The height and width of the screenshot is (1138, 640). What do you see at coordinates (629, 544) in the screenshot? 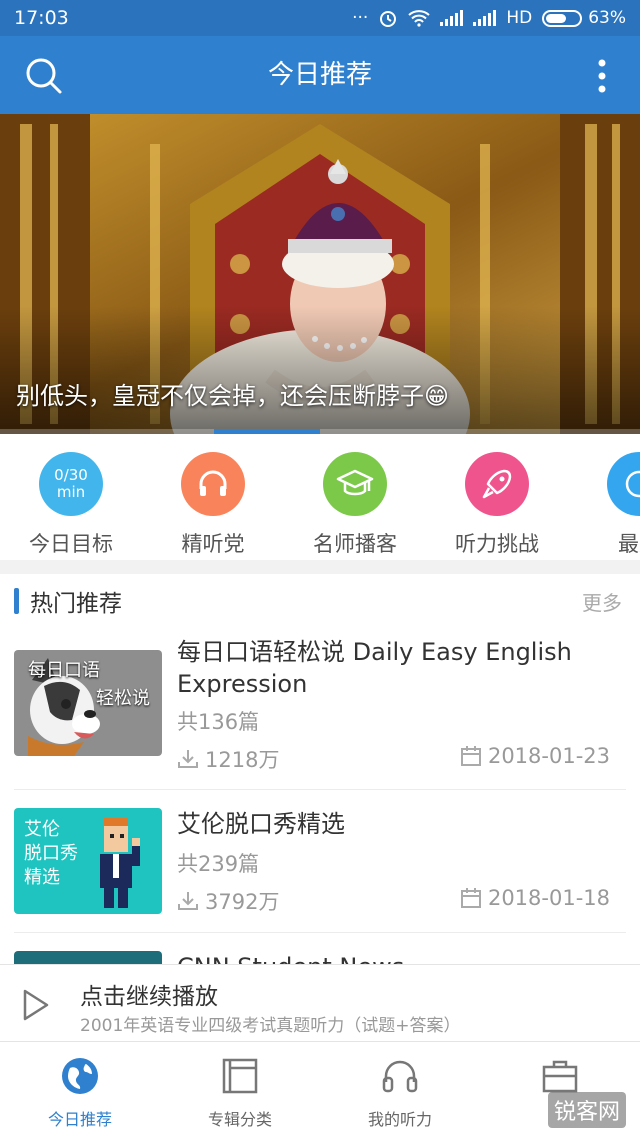
I see `quick-item-label: 最近` at bounding box center [629, 544].